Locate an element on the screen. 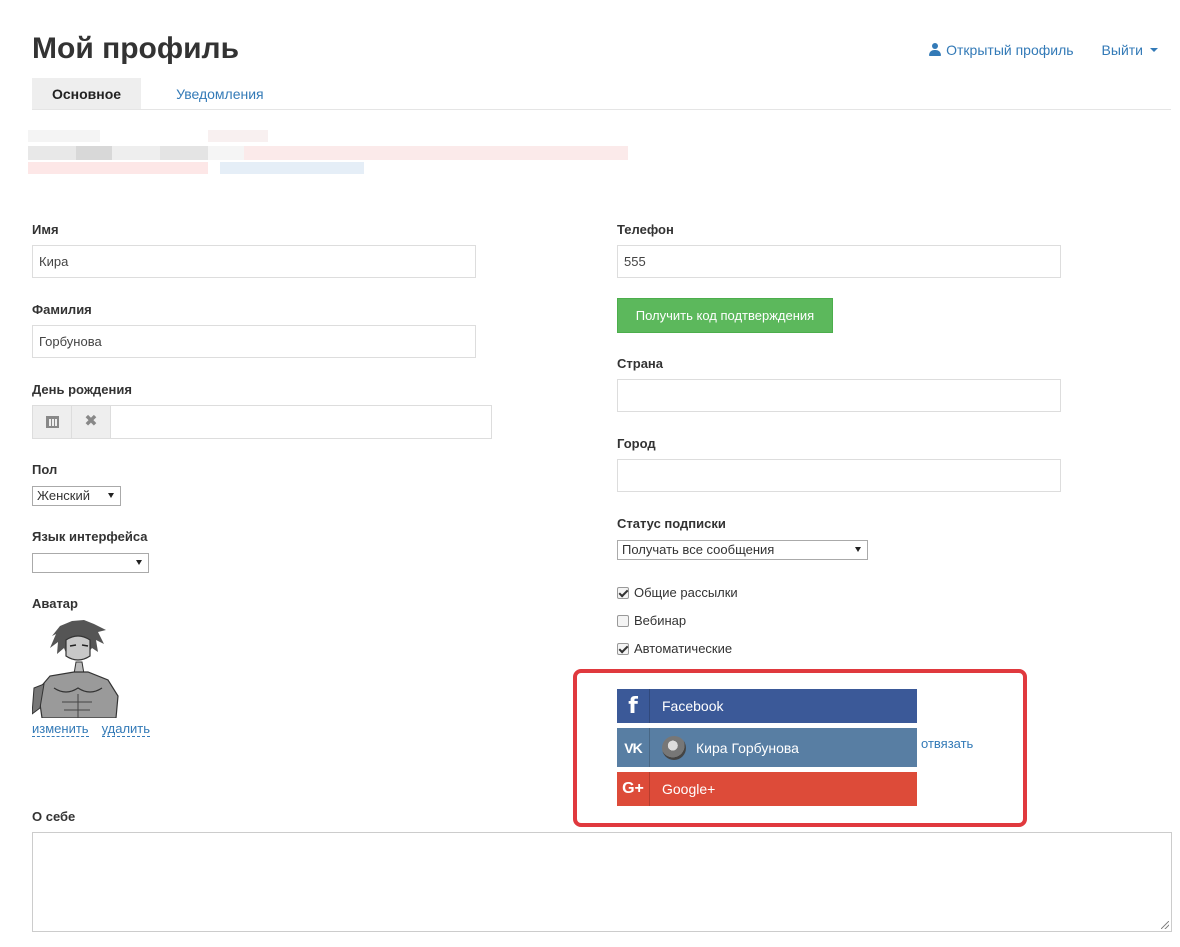 The image size is (1180, 947). about-textarea is located at coordinates (602, 882).